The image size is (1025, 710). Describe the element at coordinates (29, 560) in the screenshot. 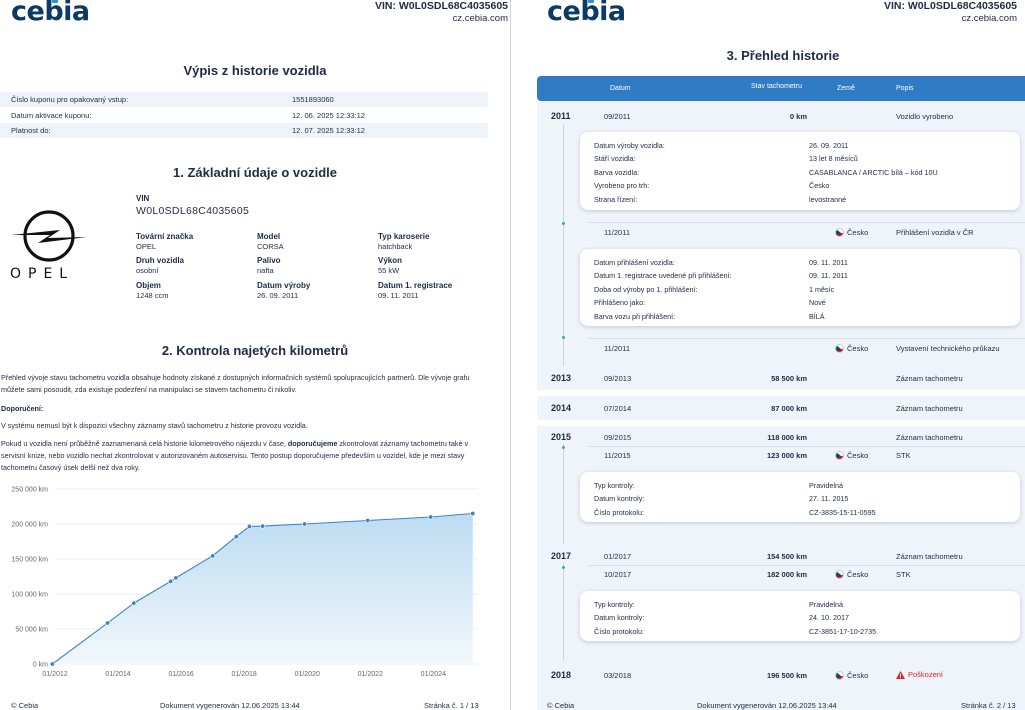

I see `y-tick-label: 150 000 km` at that location.